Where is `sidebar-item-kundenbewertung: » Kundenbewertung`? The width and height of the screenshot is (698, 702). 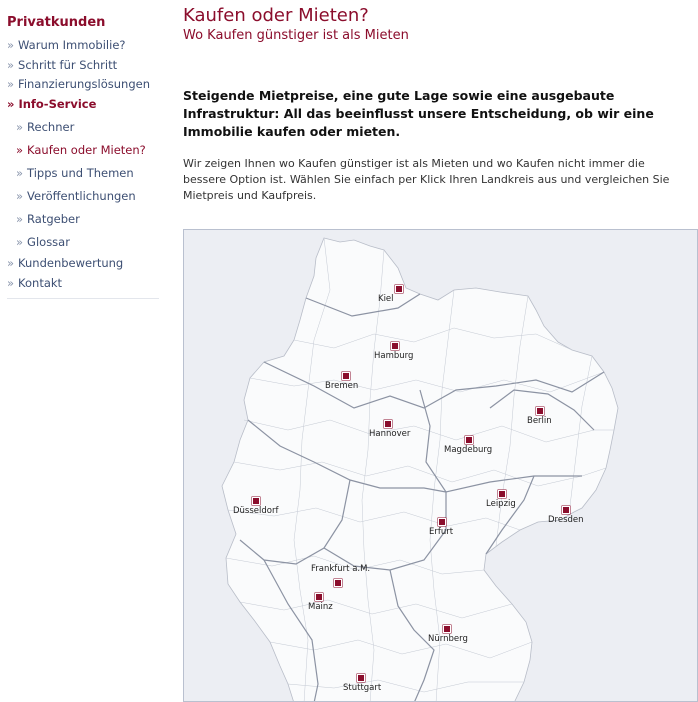
sidebar-item-kundenbewertung: » Kundenbewertung is located at coordinates (80, 264).